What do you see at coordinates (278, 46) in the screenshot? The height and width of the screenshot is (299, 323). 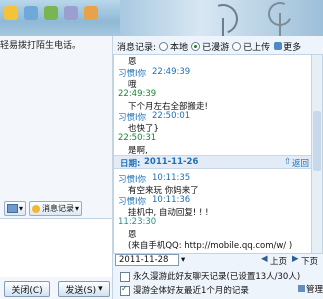 I see `more-icon` at bounding box center [278, 46].